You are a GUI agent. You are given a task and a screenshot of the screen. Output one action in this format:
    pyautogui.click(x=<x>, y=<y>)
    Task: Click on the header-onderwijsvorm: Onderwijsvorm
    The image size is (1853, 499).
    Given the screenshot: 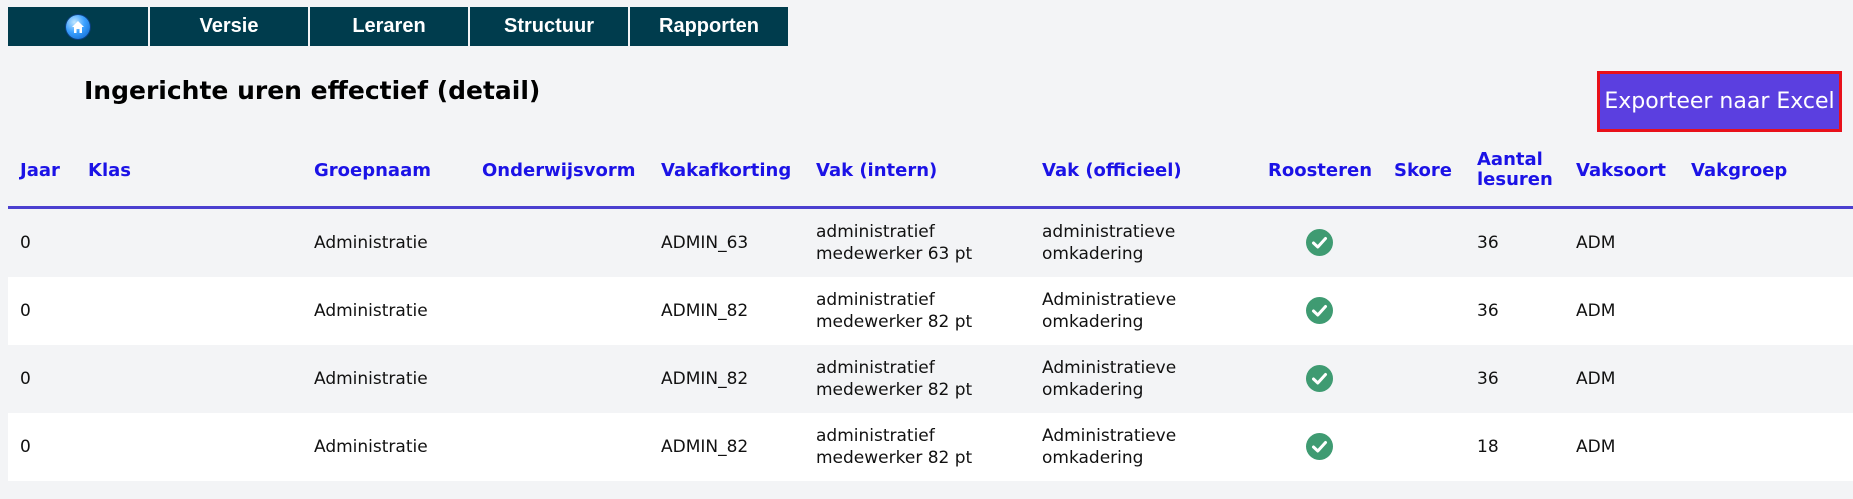 What is the action you would take?
    pyautogui.click(x=559, y=171)
    